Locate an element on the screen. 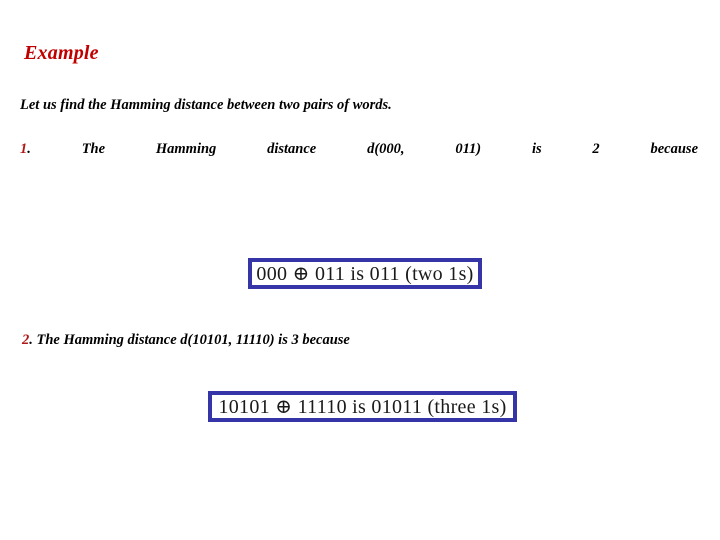 The height and width of the screenshot is (540, 720). item-1-word: distance is located at coordinates (292, 149).